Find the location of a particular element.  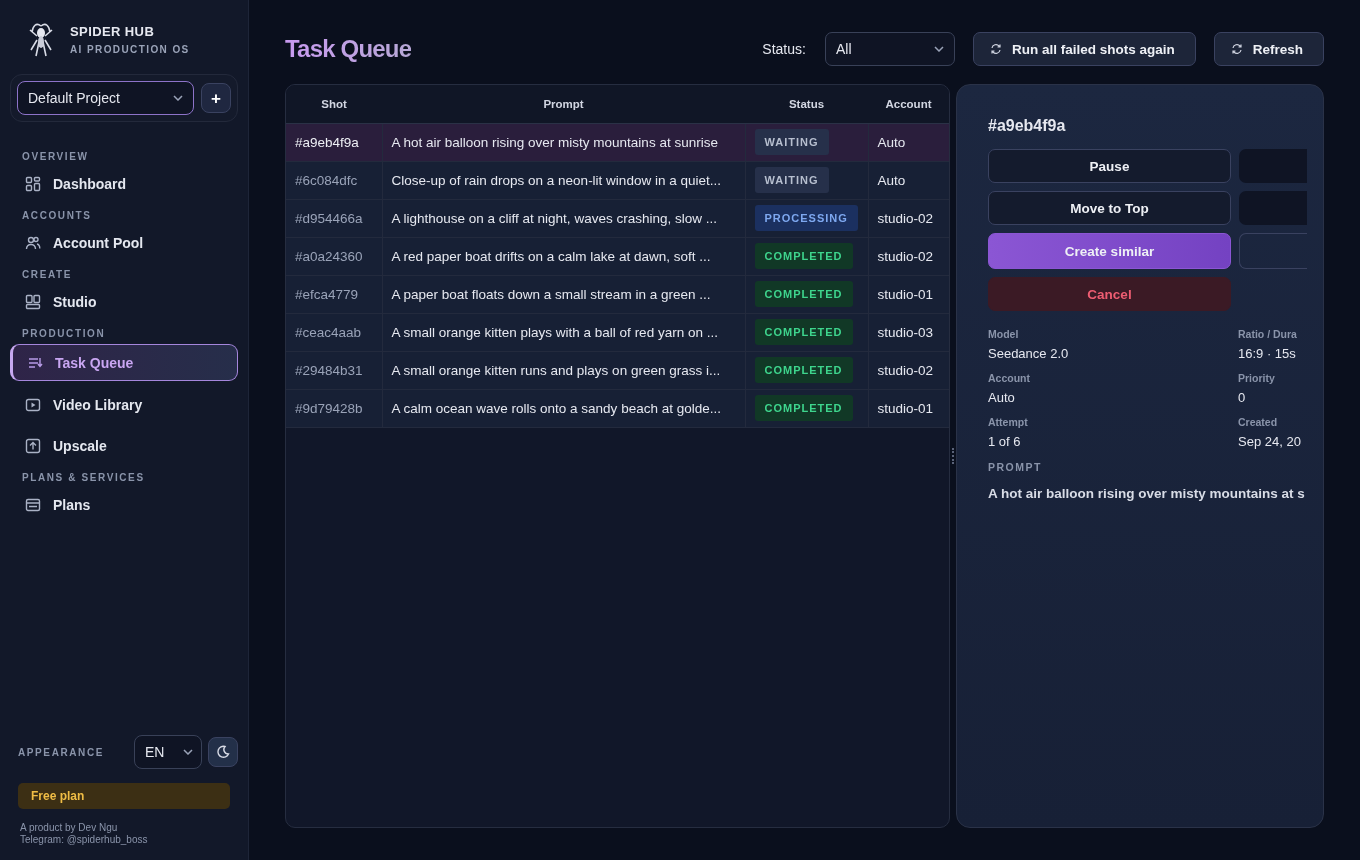

field-label: Model is located at coordinates (1004, 334).